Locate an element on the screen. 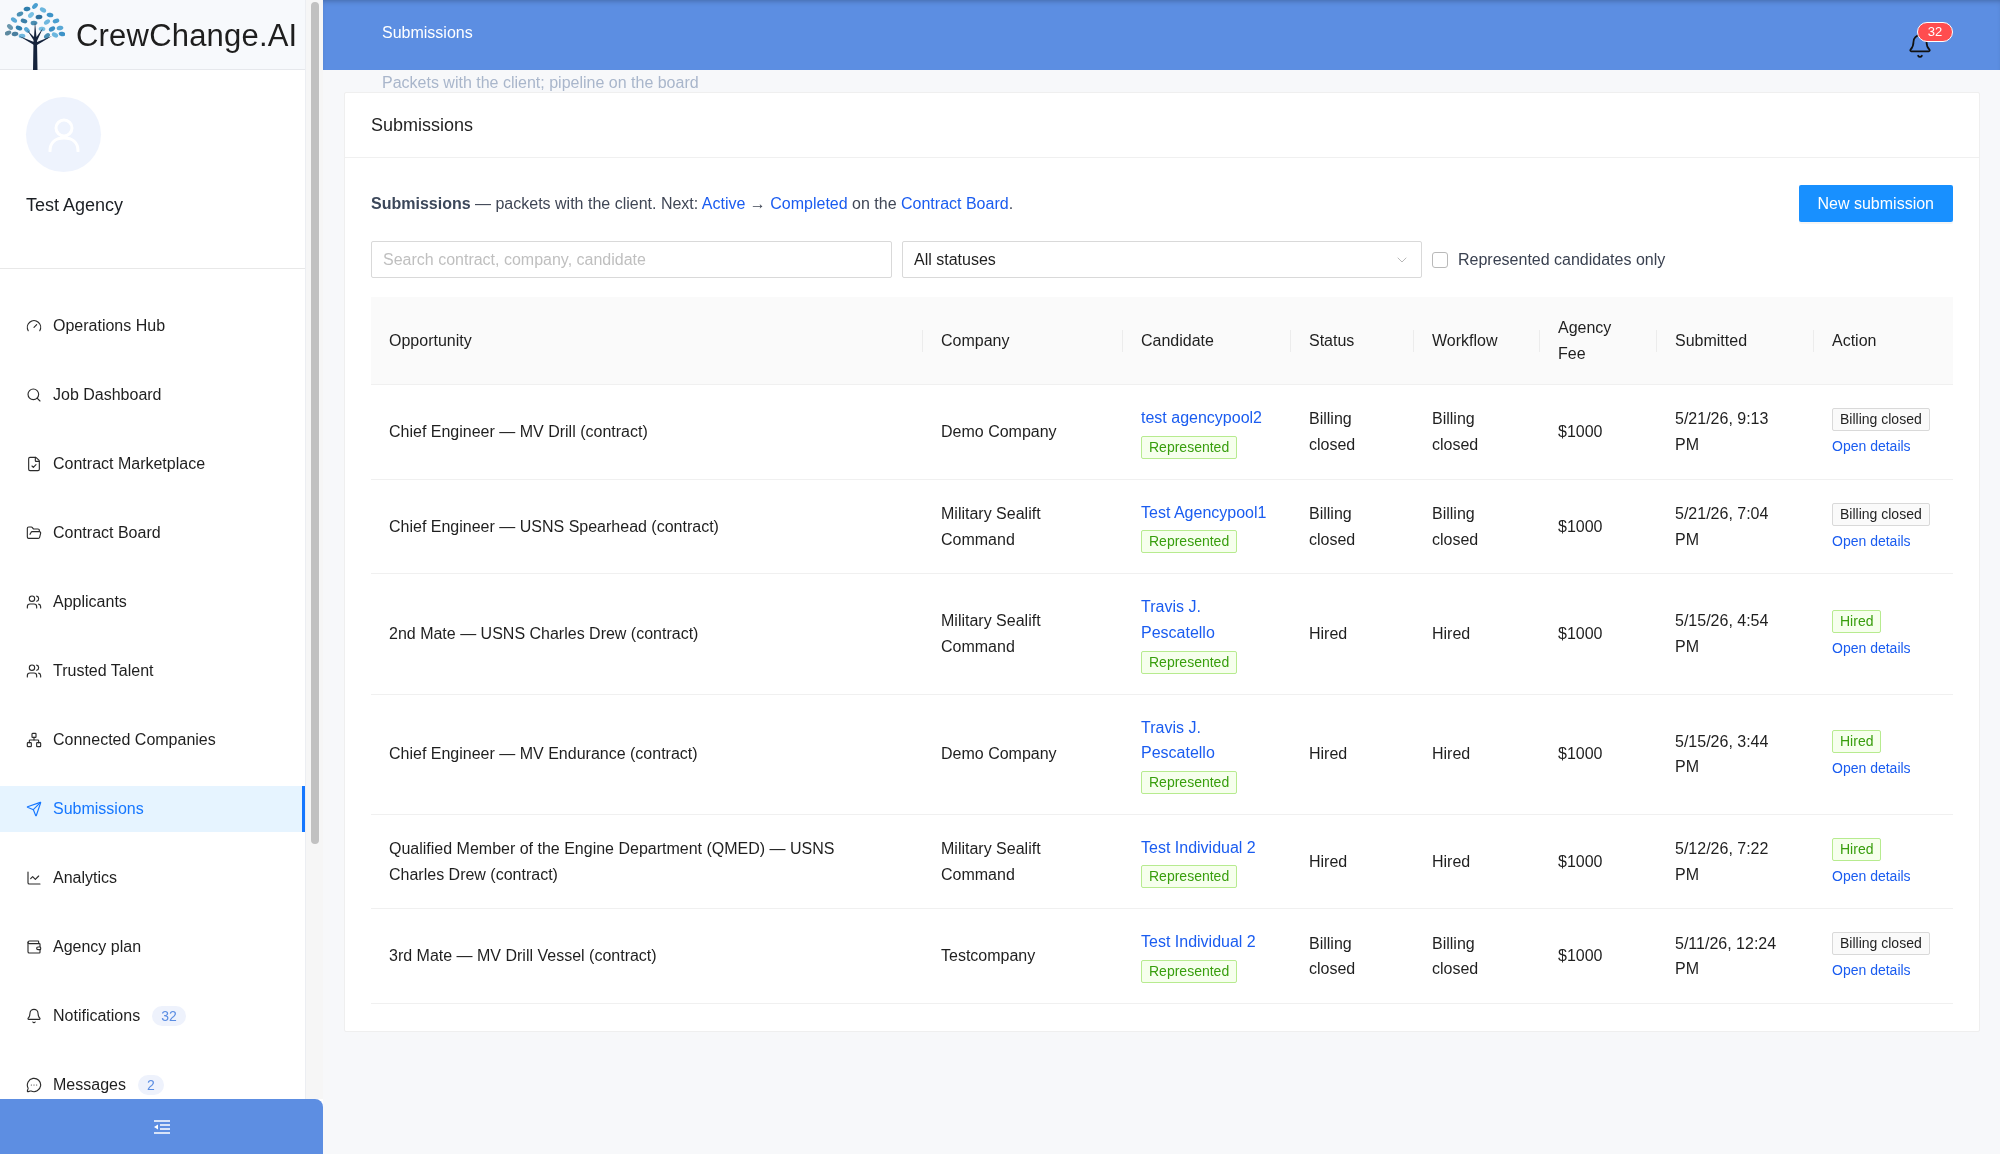 The width and height of the screenshot is (2000, 1154). table-cell: 5/15/26, 4:54 PM is located at coordinates (1735, 634).